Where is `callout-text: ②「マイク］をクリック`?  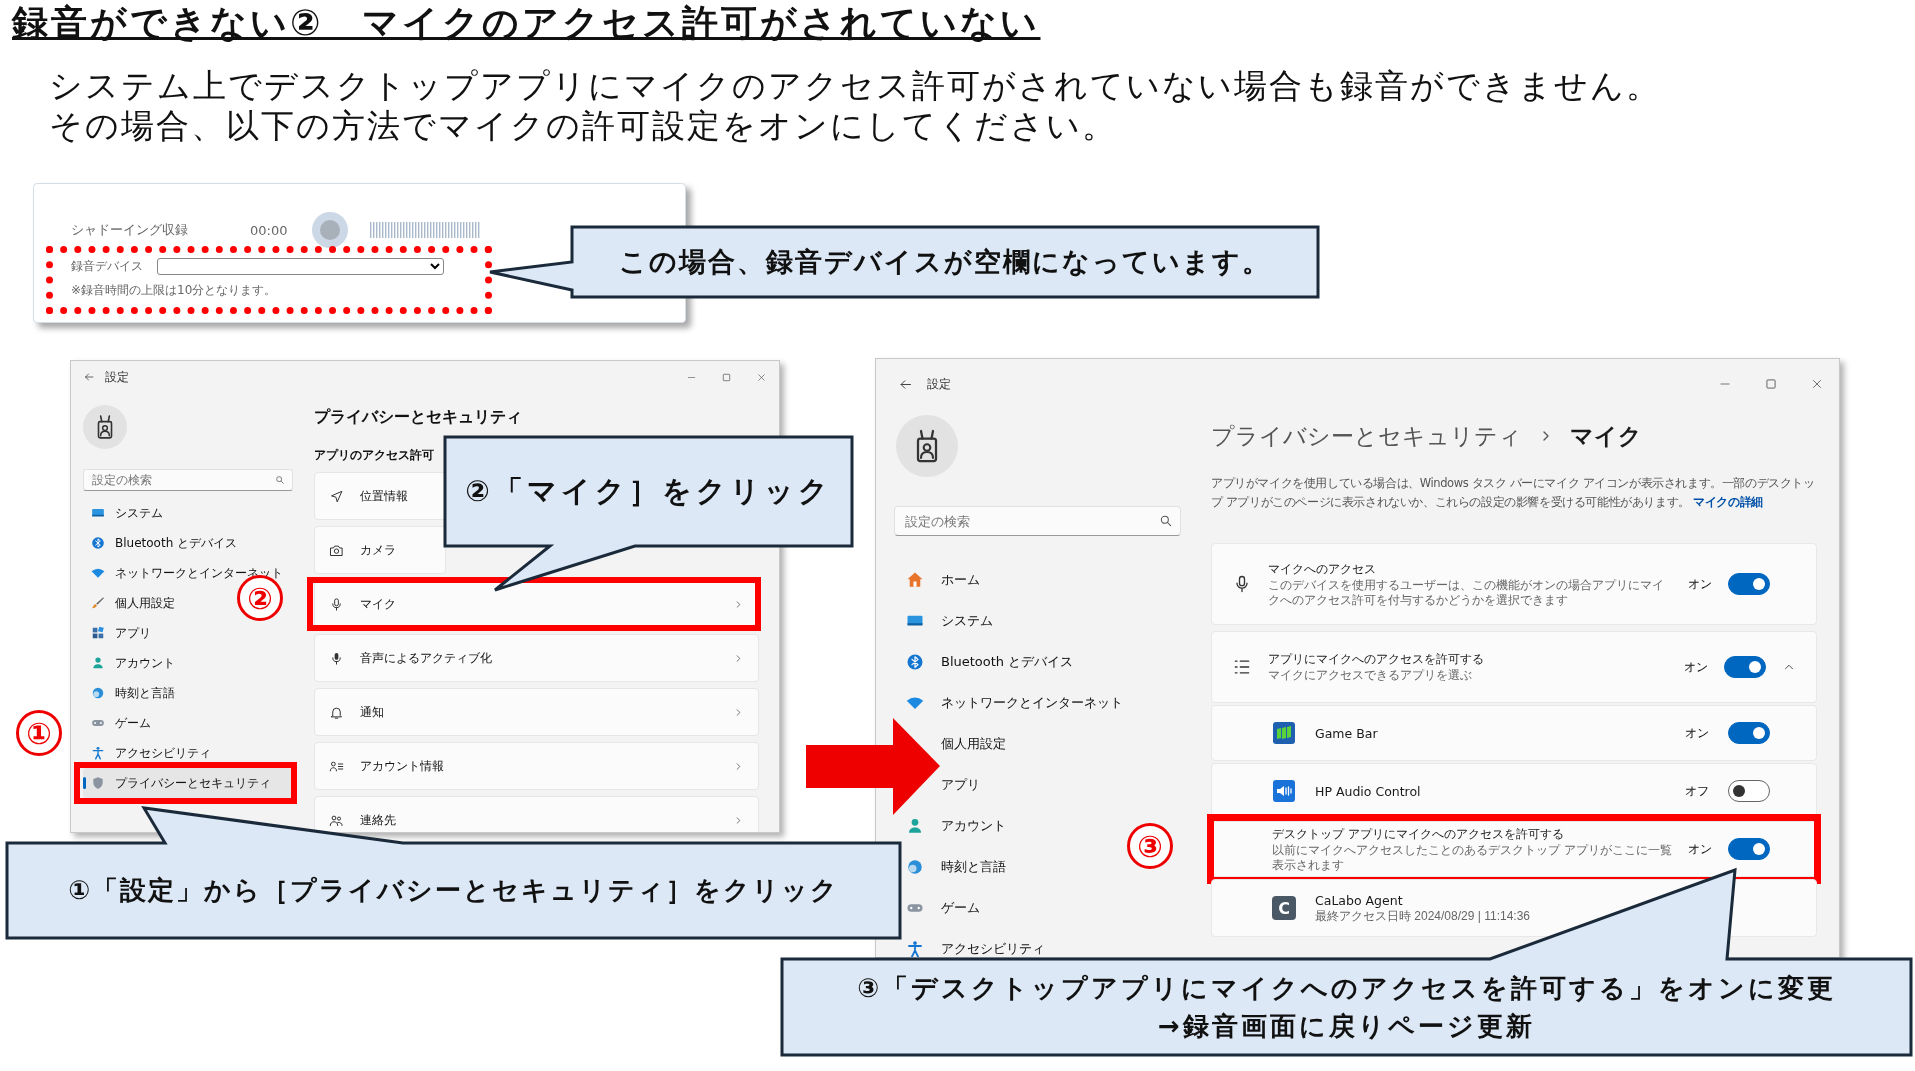
callout-text: ②「マイク］をクリック is located at coordinates (648, 491).